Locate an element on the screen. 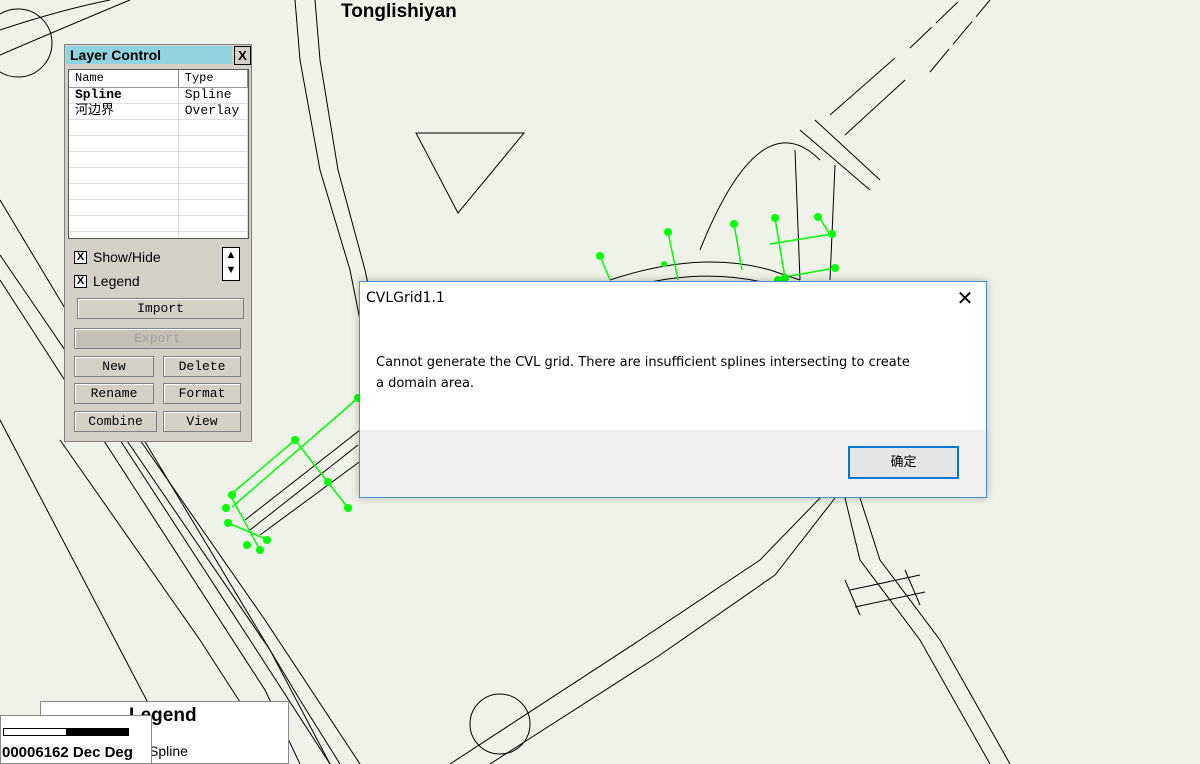 The width and height of the screenshot is (1200, 764). show-hide-label: Show/Hide is located at coordinates (127, 257).